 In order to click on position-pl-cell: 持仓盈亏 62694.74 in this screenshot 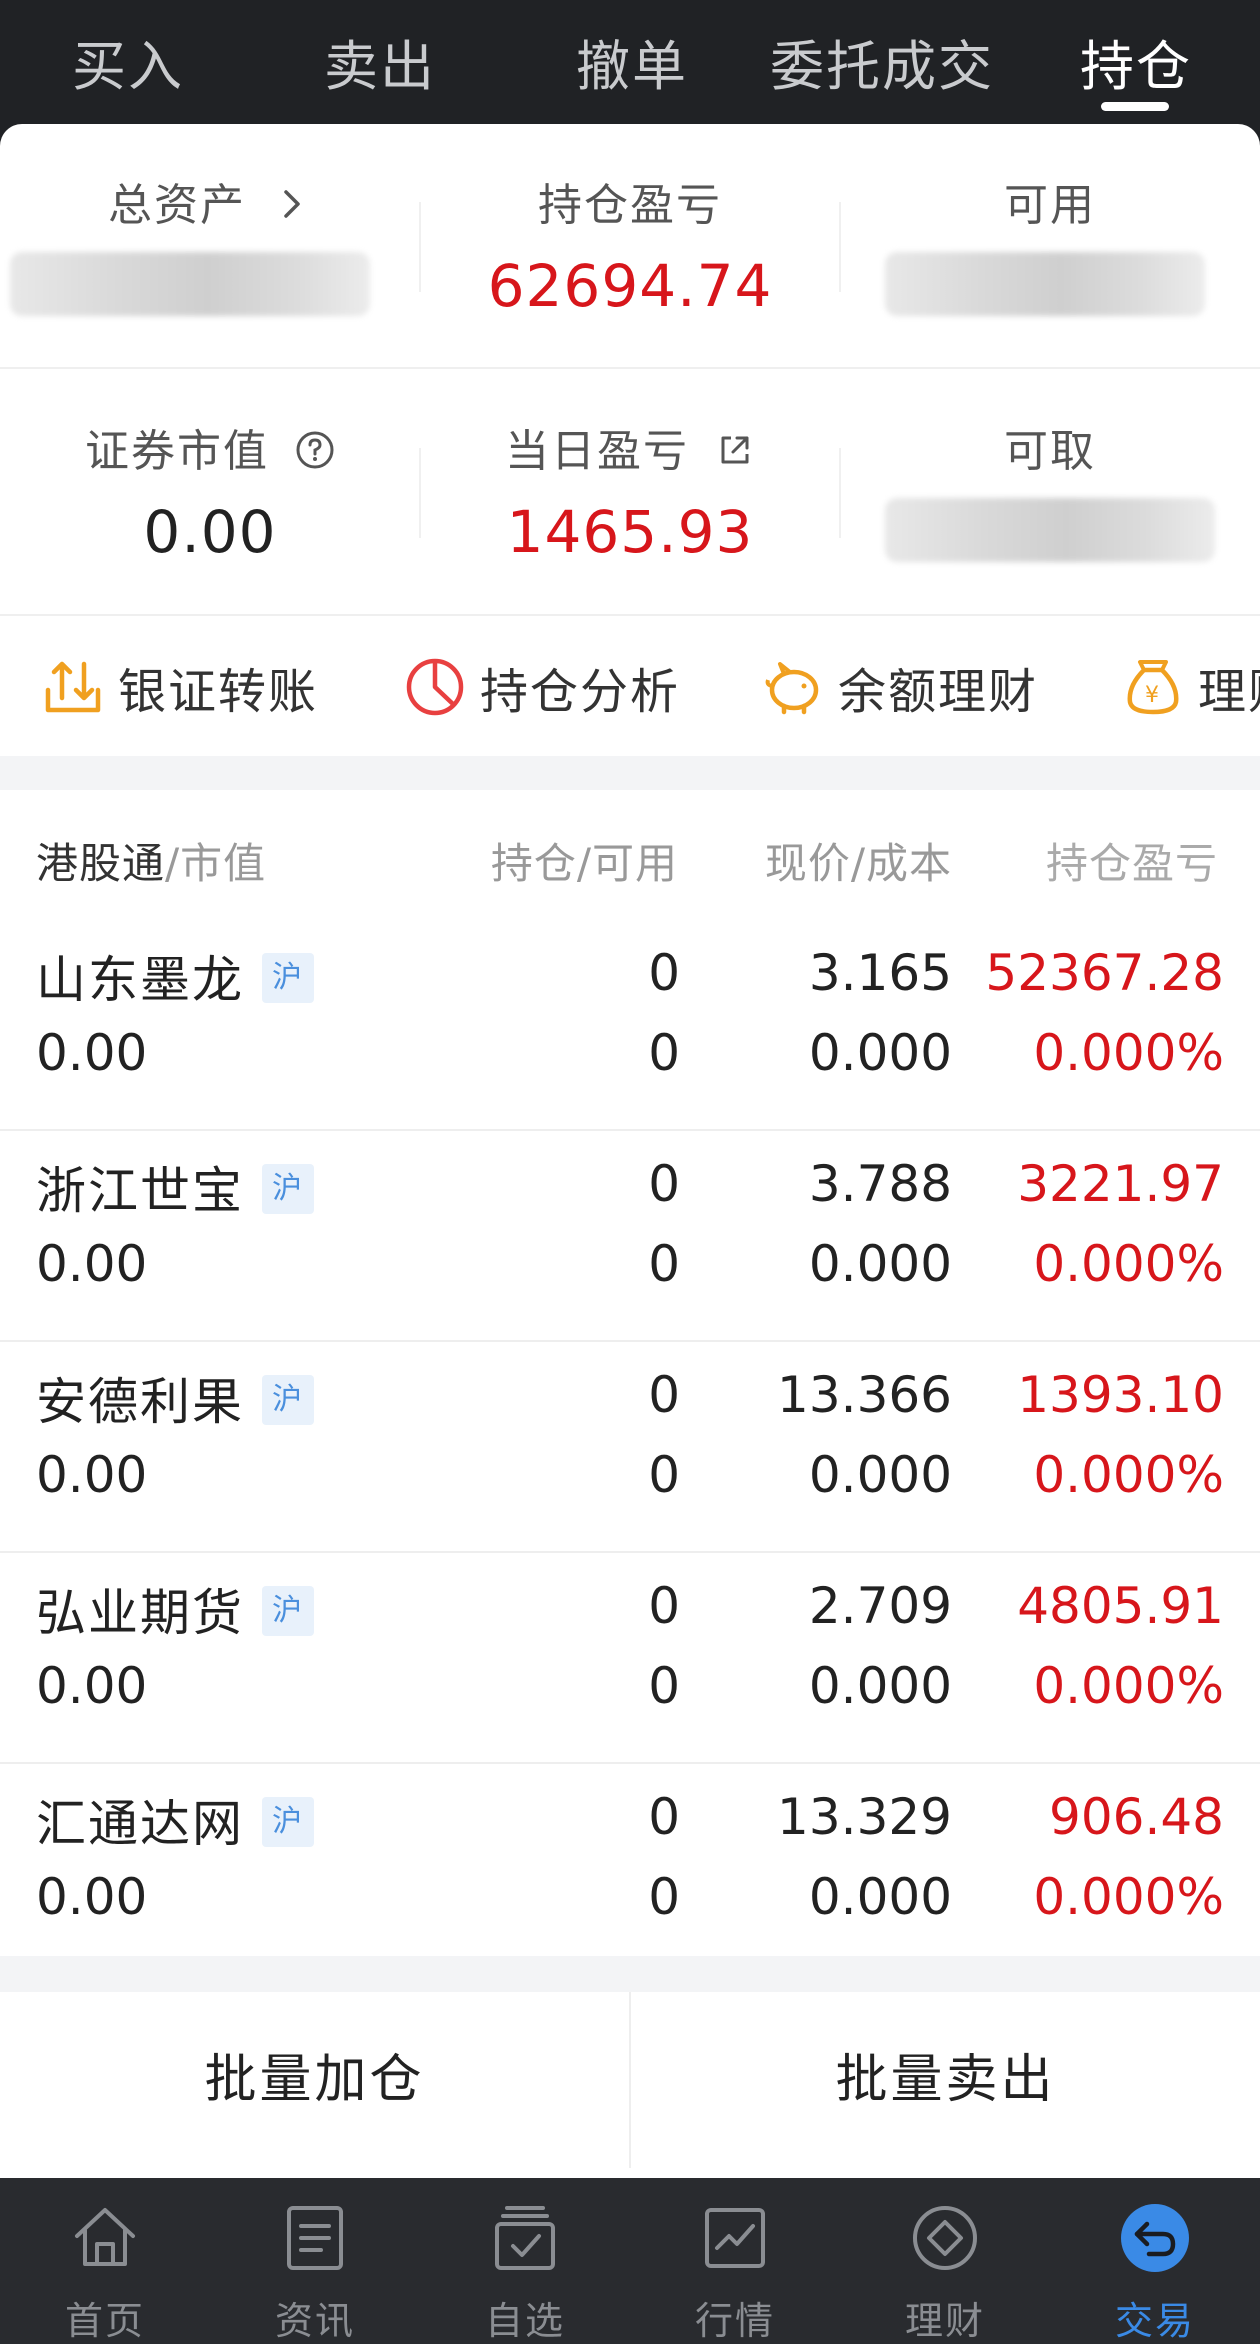, I will do `click(630, 245)`.